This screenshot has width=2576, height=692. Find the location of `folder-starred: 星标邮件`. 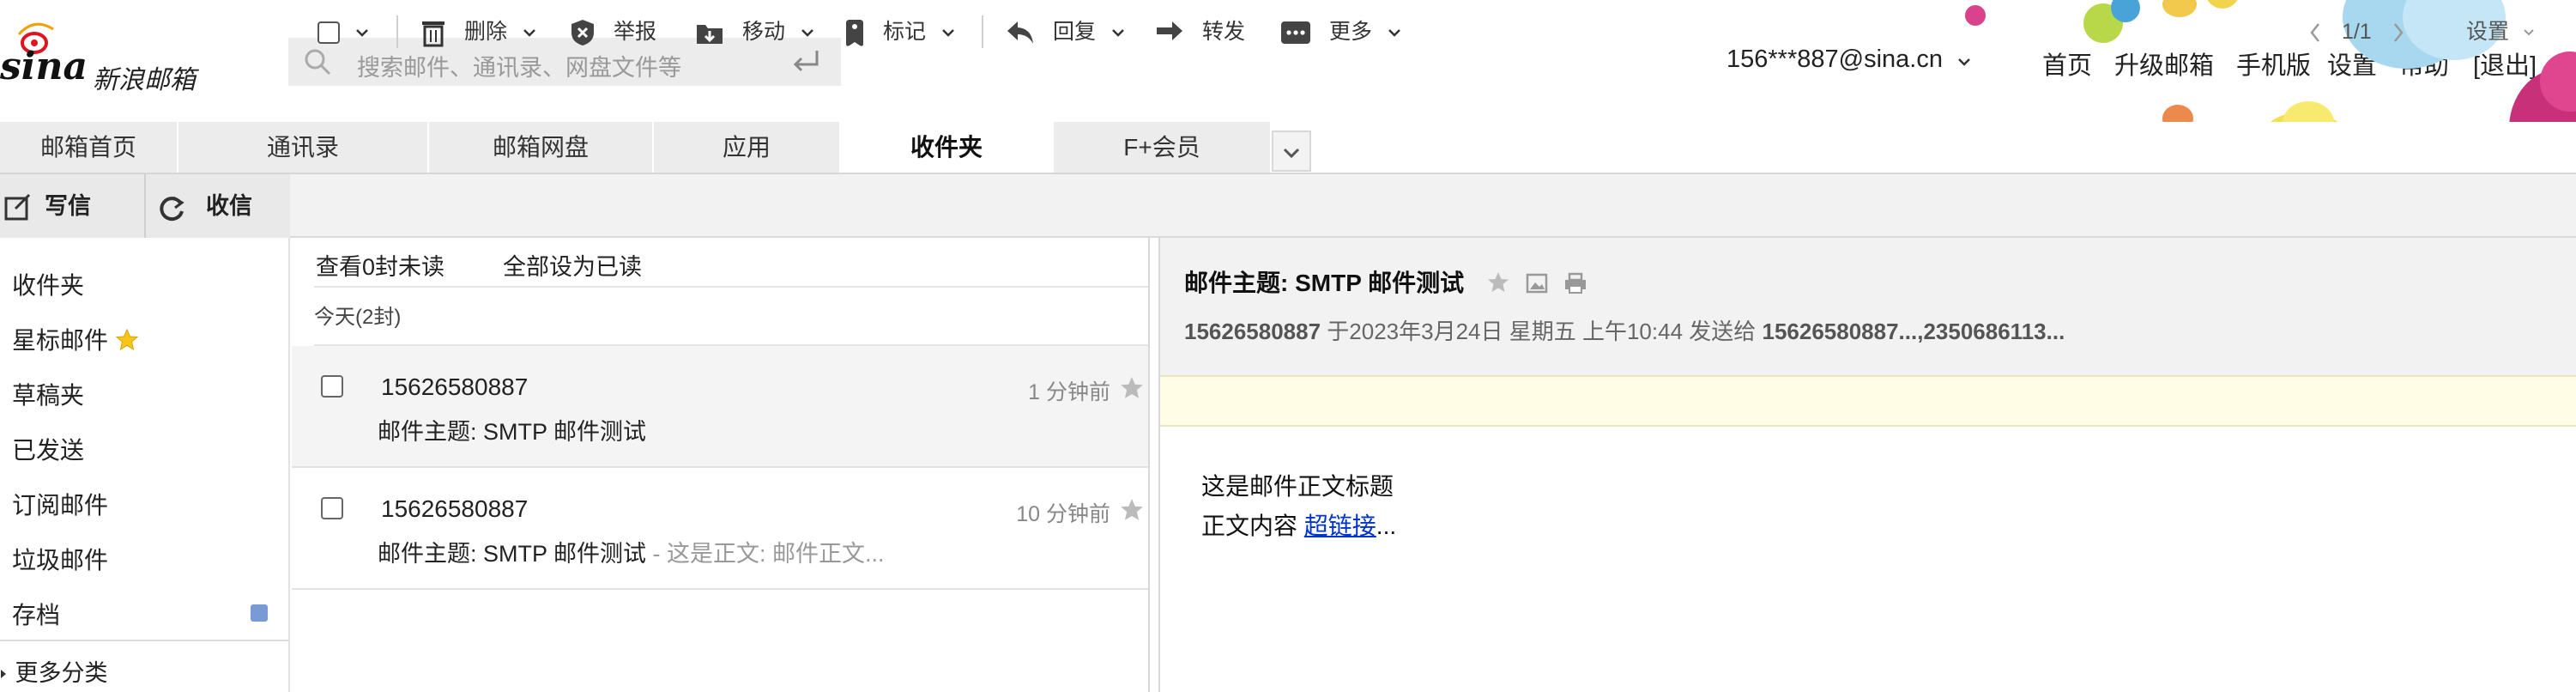

folder-starred: 星标邮件 is located at coordinates (75, 339).